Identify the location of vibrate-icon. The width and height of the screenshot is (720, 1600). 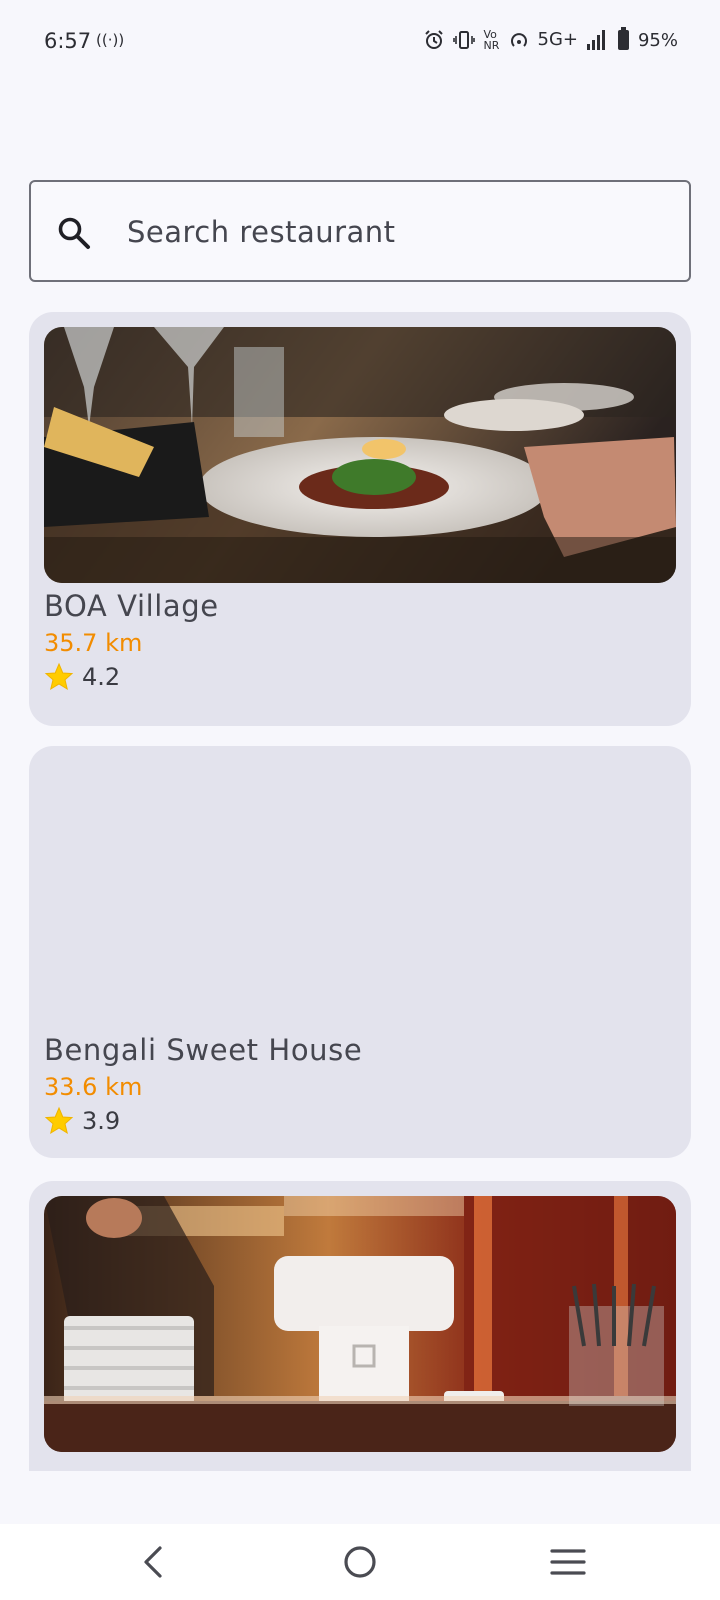
(463, 40).